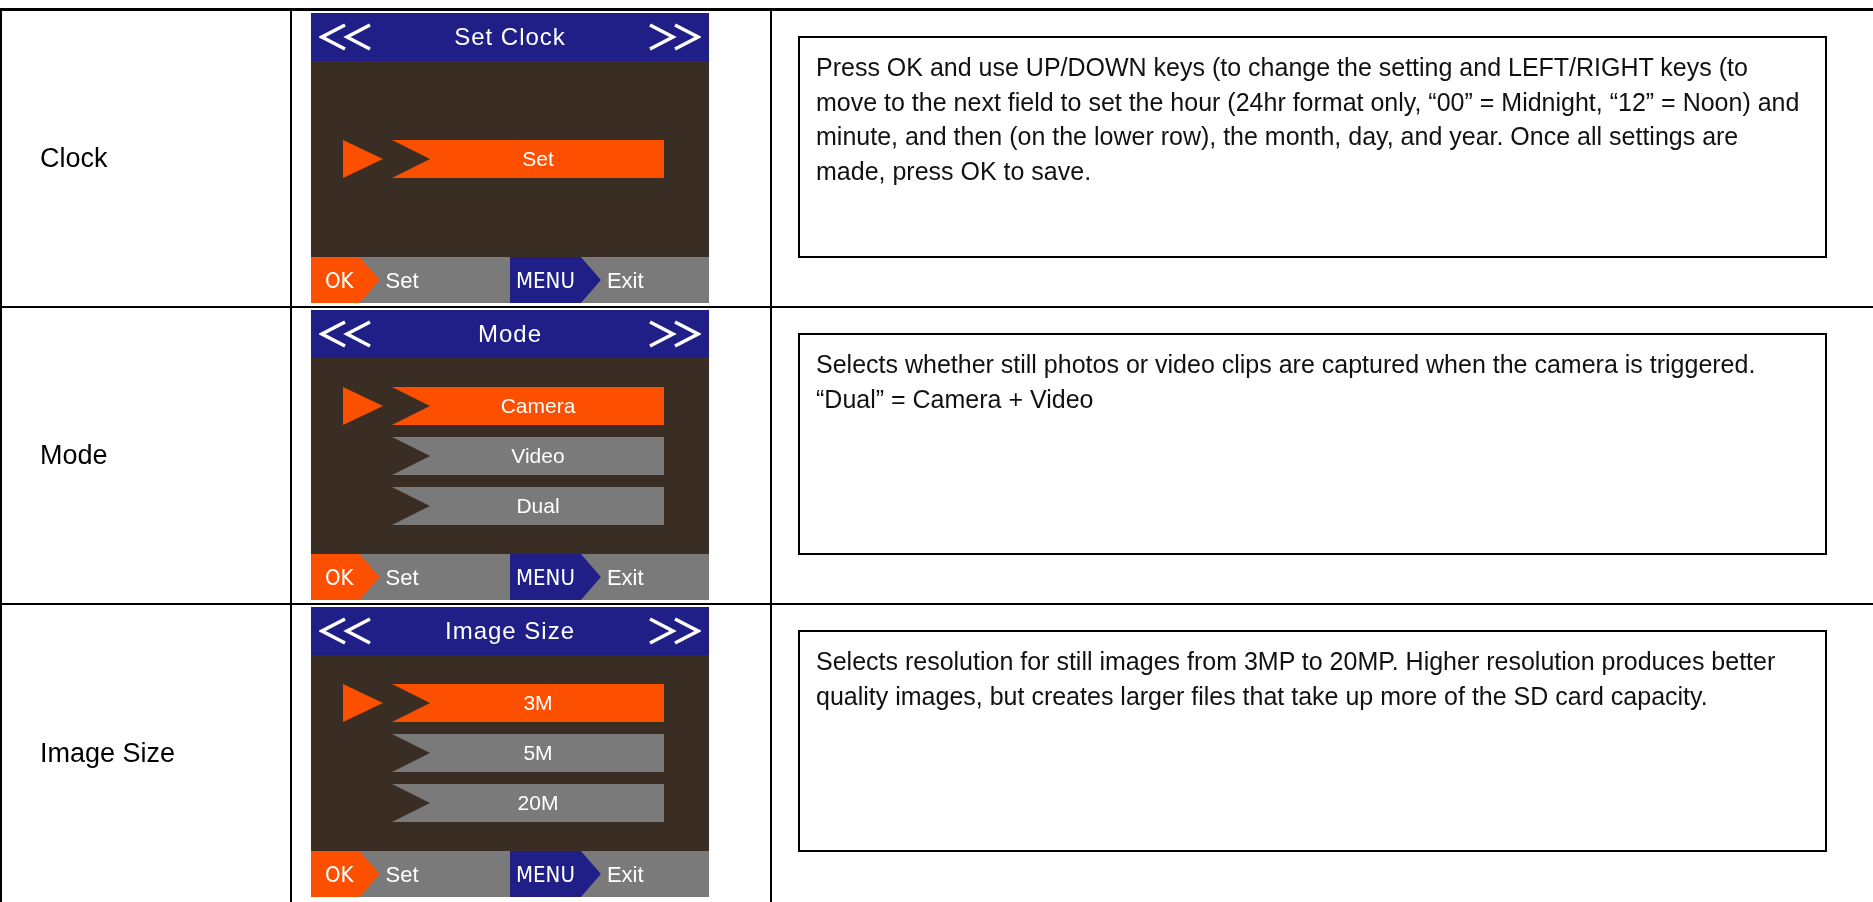 Image resolution: width=1873 pixels, height=902 pixels. Describe the element at coordinates (528, 159) in the screenshot. I see `menu-option: Set` at that location.